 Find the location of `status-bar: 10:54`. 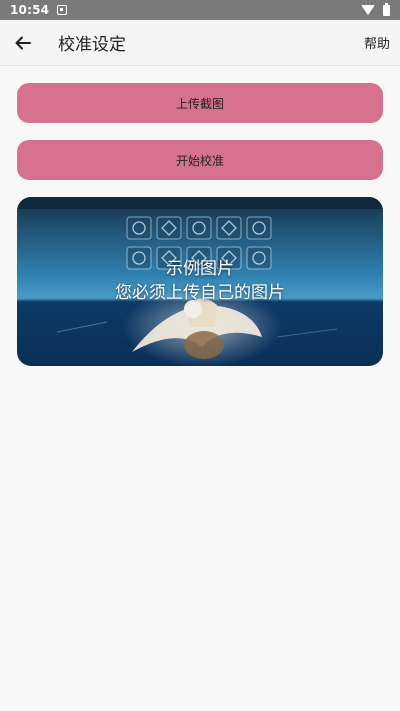

status-bar: 10:54 is located at coordinates (200, 10).